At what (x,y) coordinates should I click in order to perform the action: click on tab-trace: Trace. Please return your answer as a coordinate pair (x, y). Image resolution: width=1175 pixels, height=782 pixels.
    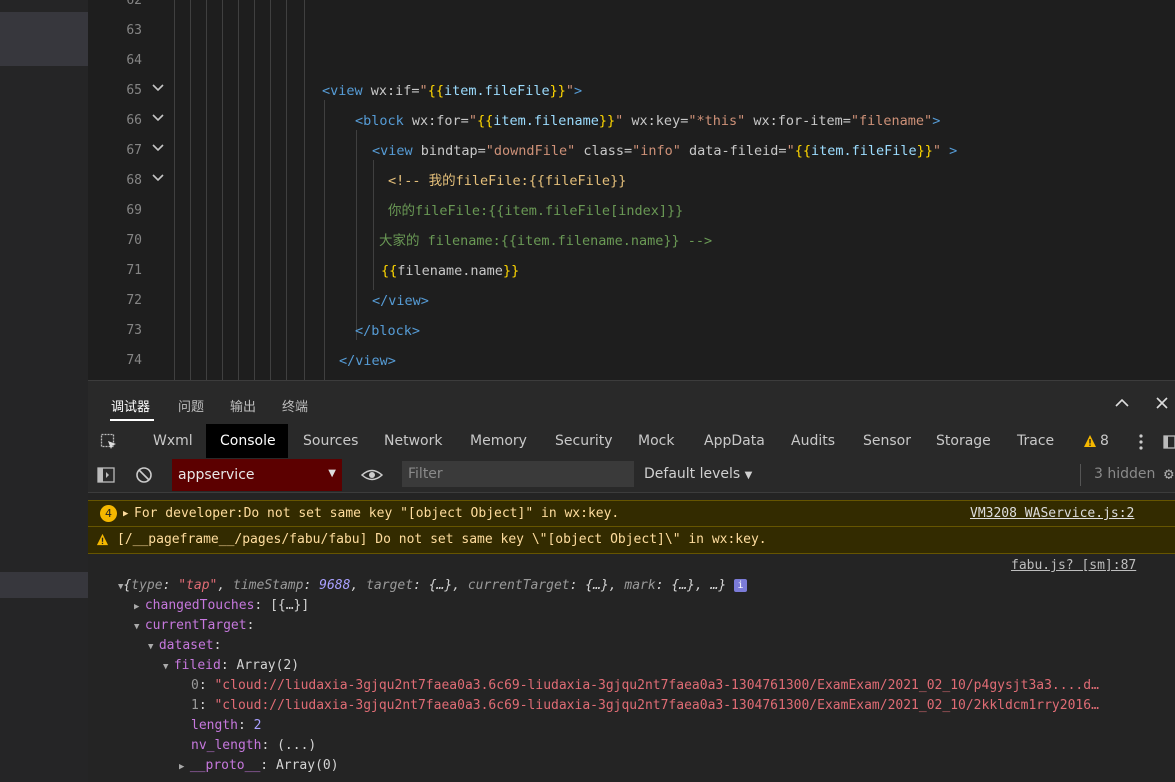
    Looking at the image, I should click on (1035, 441).